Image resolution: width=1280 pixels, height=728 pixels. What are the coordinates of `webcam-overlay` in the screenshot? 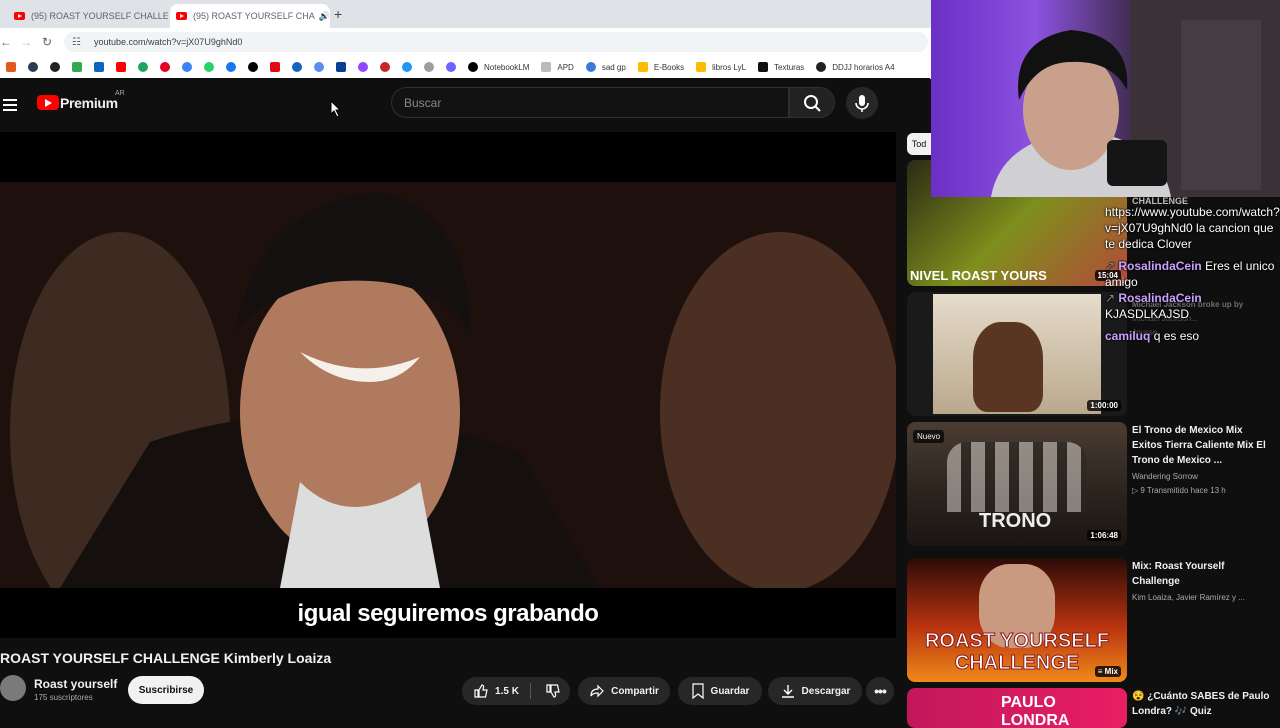 It's located at (1105, 98).